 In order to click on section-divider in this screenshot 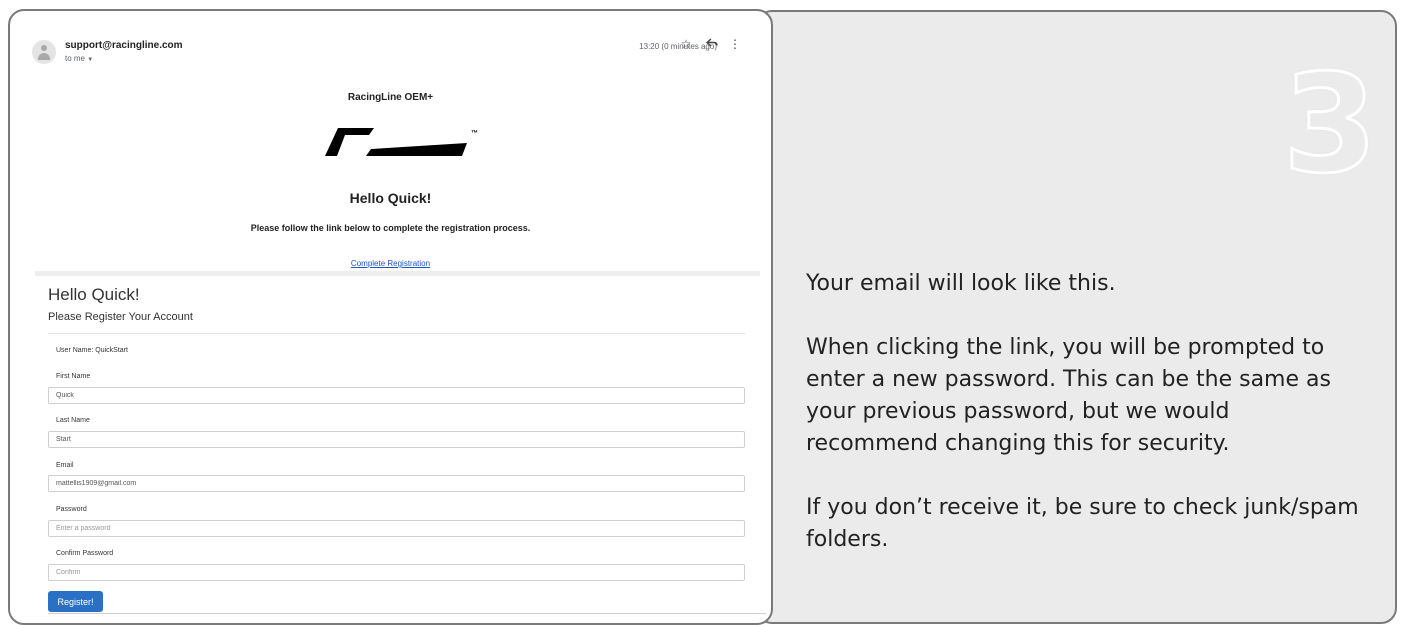, I will do `click(397, 273)`.